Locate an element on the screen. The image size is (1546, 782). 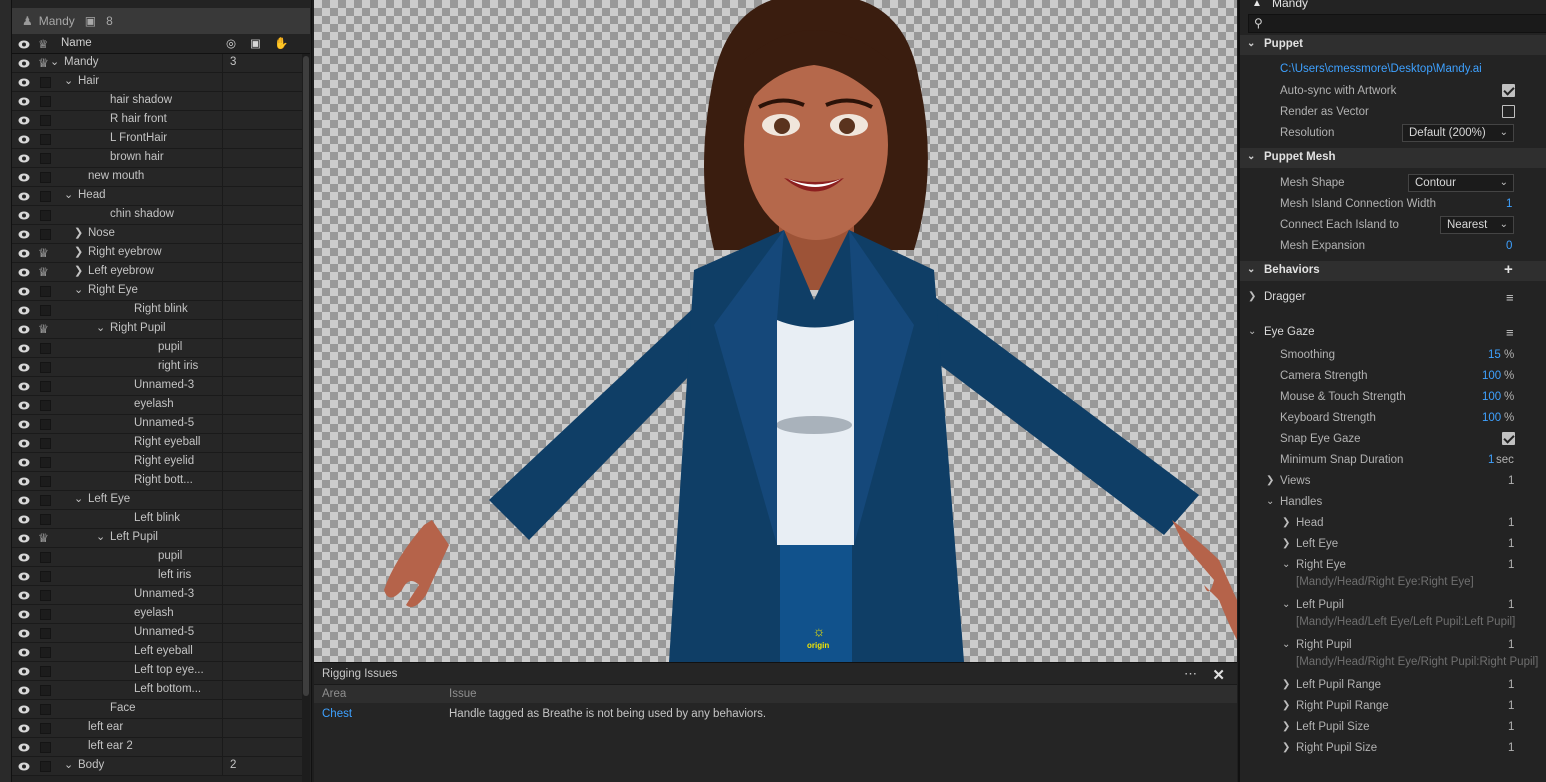
layer-row: Right eyeball is located at coordinates (157, 443).